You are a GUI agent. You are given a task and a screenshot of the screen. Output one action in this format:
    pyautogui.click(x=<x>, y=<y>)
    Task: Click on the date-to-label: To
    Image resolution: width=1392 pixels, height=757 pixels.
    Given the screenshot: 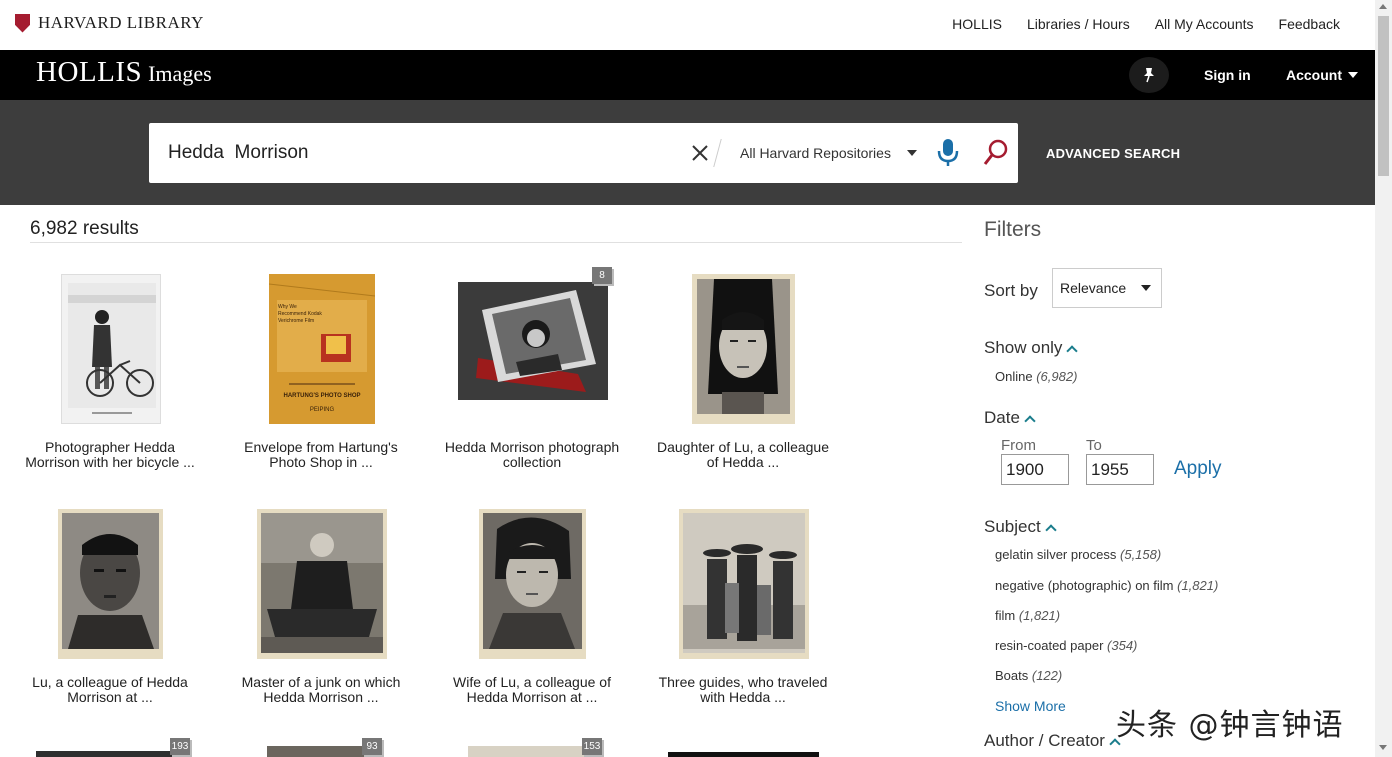 What is the action you would take?
    pyautogui.click(x=1094, y=445)
    